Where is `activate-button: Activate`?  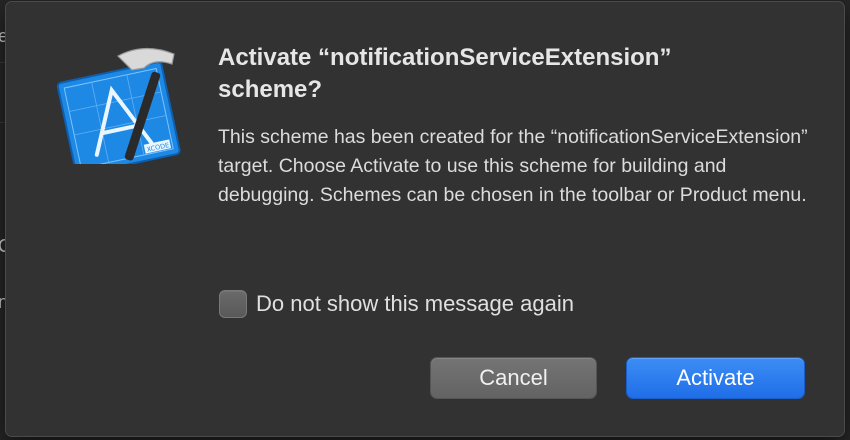 activate-button: Activate is located at coordinates (715, 378).